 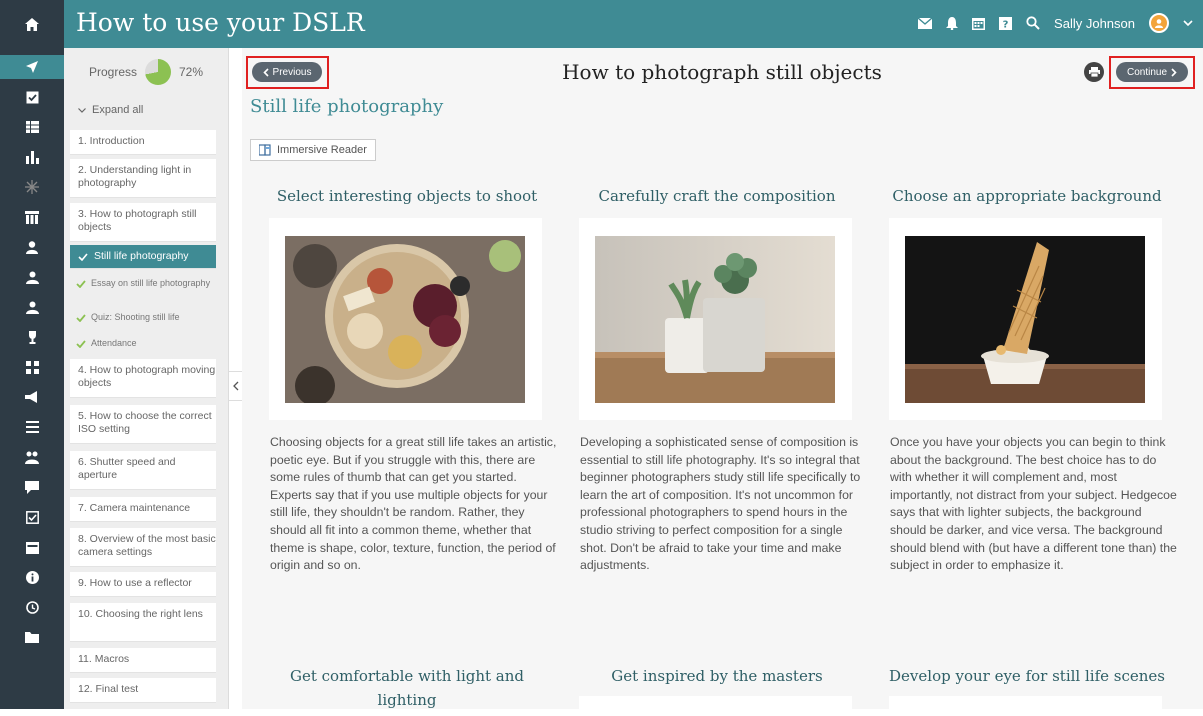 I want to click on column-title-composition: Carefully craft the composition, so click(x=717, y=196).